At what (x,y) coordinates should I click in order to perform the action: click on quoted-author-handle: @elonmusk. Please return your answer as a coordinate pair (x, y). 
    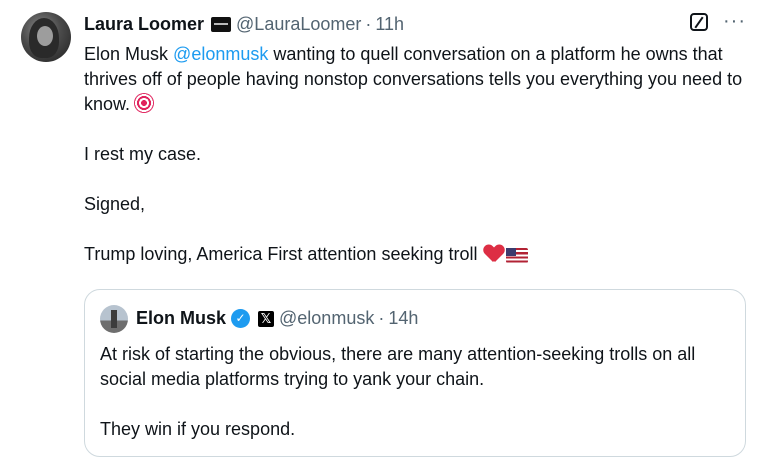
    Looking at the image, I should click on (327, 318).